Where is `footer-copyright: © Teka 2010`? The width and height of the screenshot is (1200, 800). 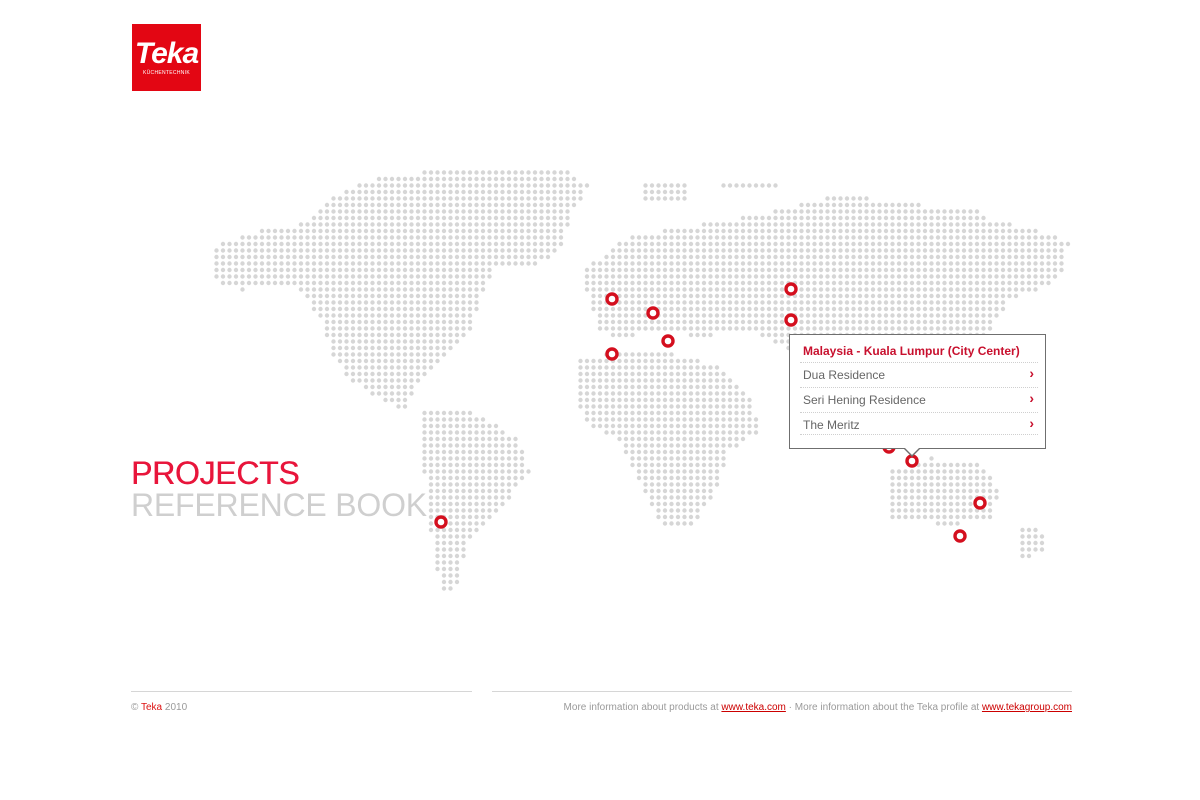 footer-copyright: © Teka 2010 is located at coordinates (159, 707).